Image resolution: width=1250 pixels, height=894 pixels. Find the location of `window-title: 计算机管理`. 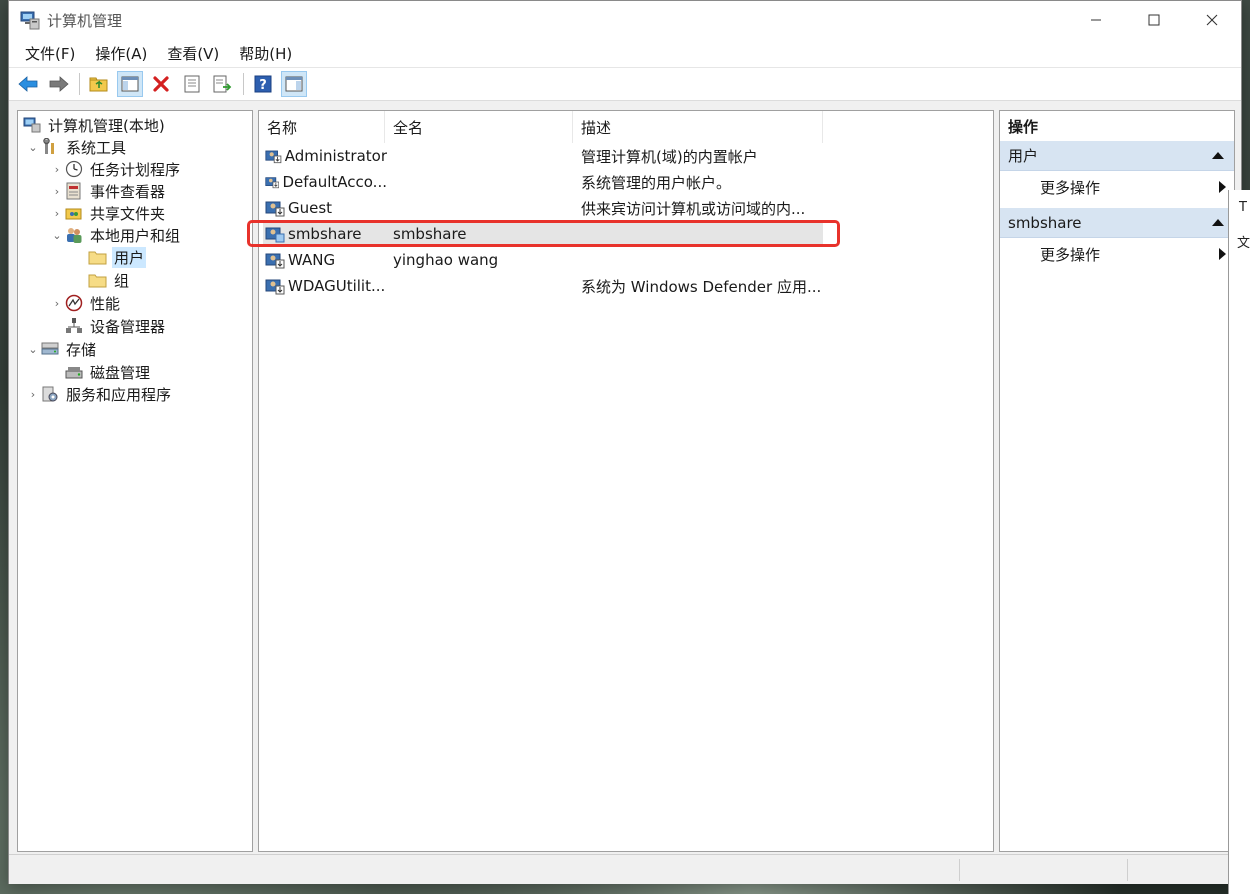

window-title: 计算机管理 is located at coordinates (85, 20).